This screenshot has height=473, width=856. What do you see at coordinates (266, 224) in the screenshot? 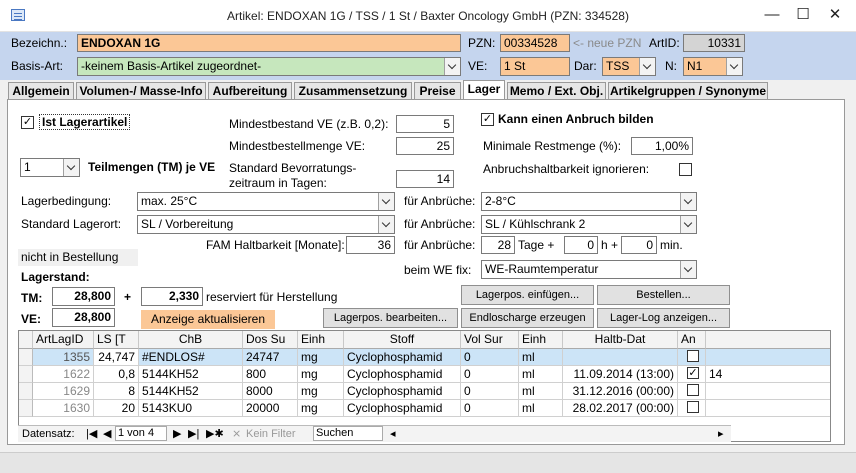
I see `lagerort-dropdown: SL / Vorbereitung` at bounding box center [266, 224].